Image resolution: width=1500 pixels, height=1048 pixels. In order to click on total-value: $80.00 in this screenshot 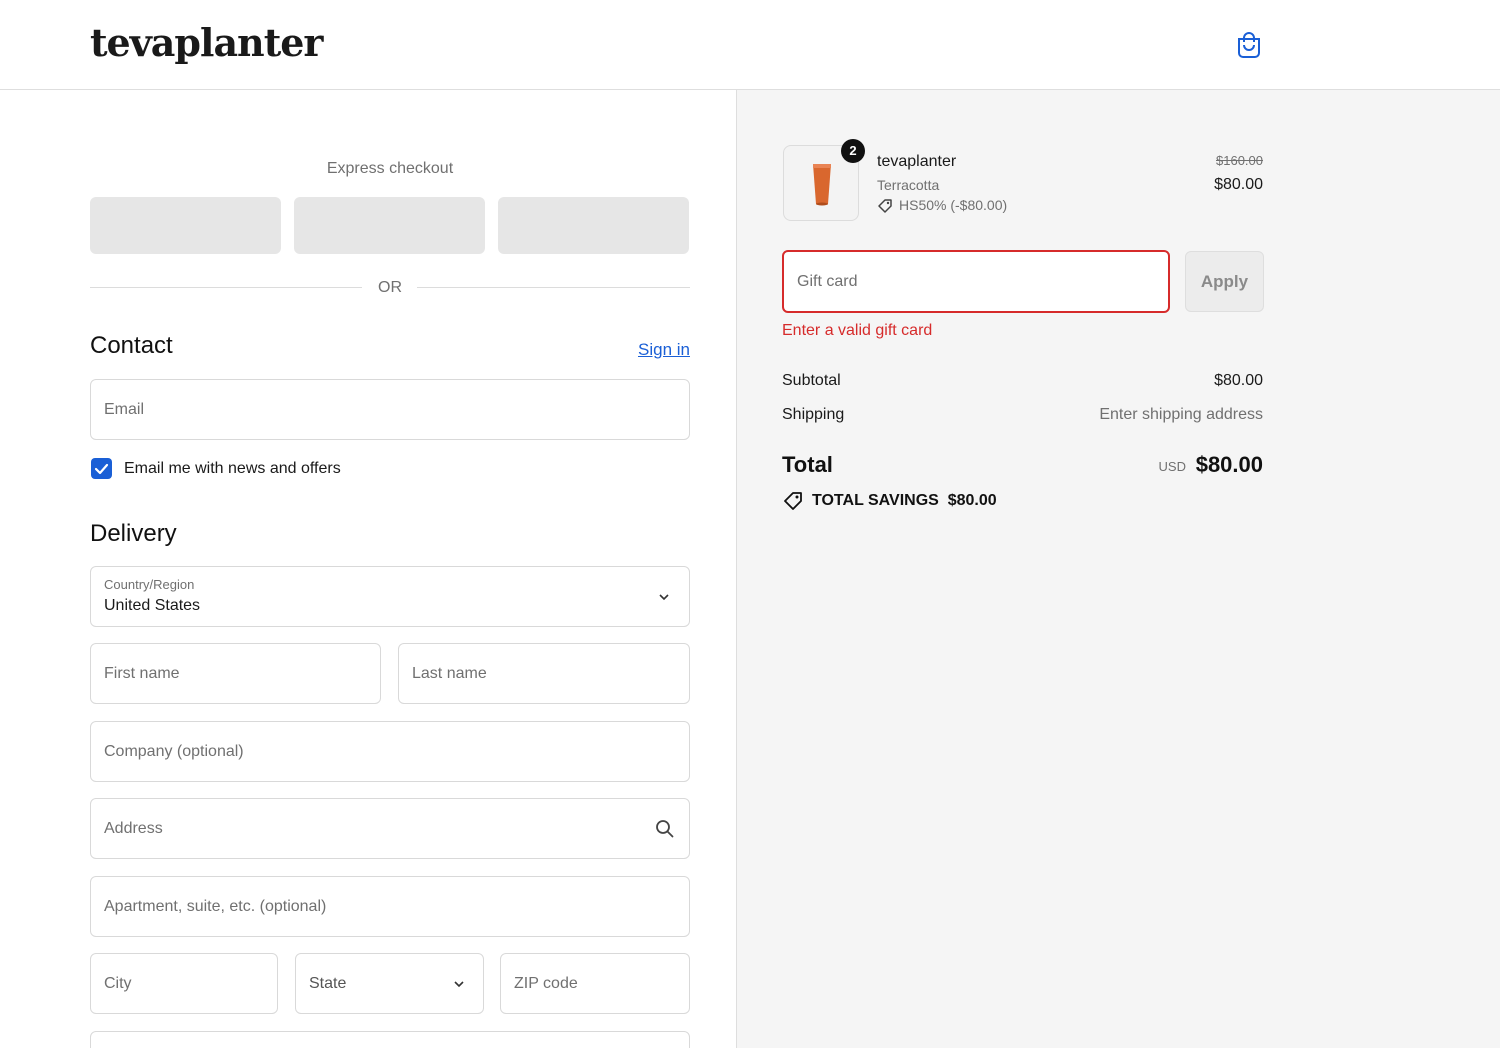, I will do `click(1229, 464)`.